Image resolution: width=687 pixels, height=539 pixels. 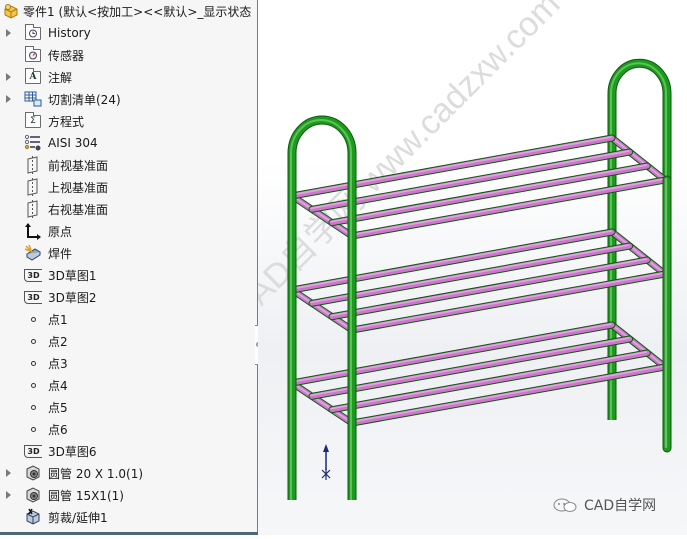 What do you see at coordinates (72, 451) in the screenshot?
I see `tree-item-label: 3D草图6` at bounding box center [72, 451].